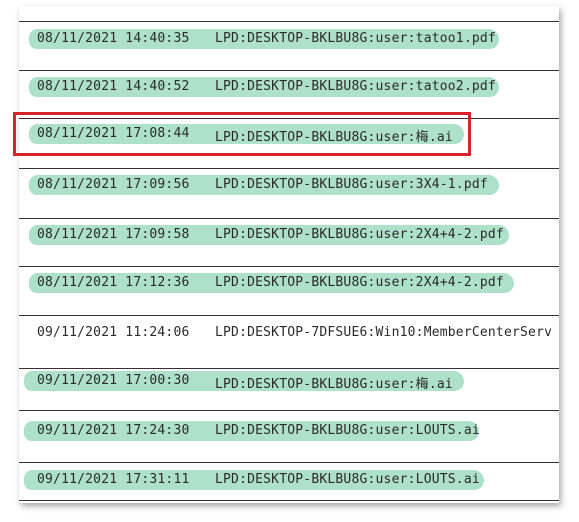  What do you see at coordinates (113, 430) in the screenshot?
I see `log-date: 09/11/2021 17:24:30` at bounding box center [113, 430].